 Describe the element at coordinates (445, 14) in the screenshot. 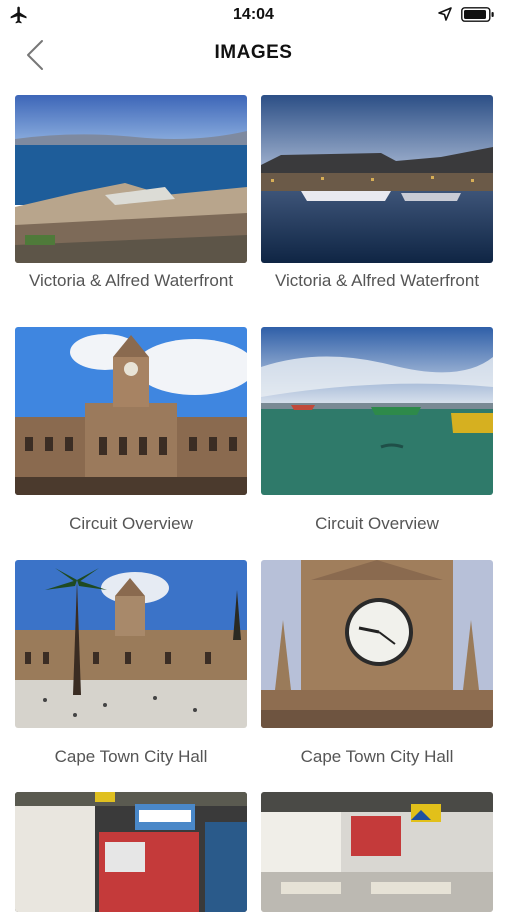

I see `location-arrow-icon` at that location.